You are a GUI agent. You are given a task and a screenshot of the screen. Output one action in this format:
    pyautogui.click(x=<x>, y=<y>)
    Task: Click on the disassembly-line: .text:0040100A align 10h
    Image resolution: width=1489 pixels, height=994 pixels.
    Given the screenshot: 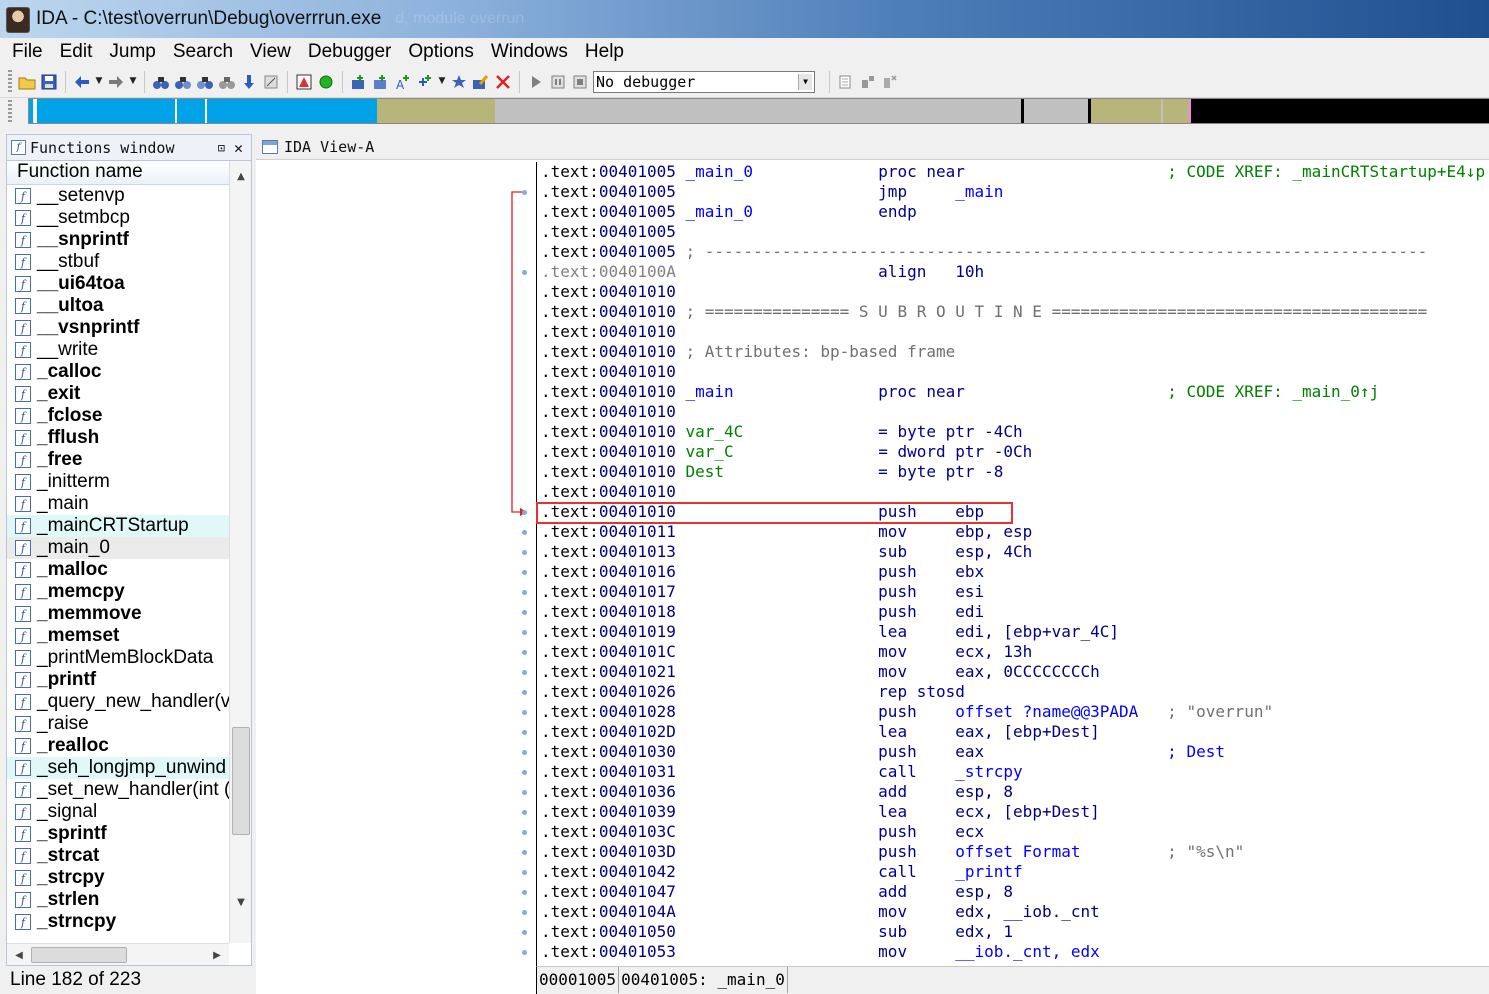 What is the action you would take?
    pyautogui.click(x=762, y=272)
    